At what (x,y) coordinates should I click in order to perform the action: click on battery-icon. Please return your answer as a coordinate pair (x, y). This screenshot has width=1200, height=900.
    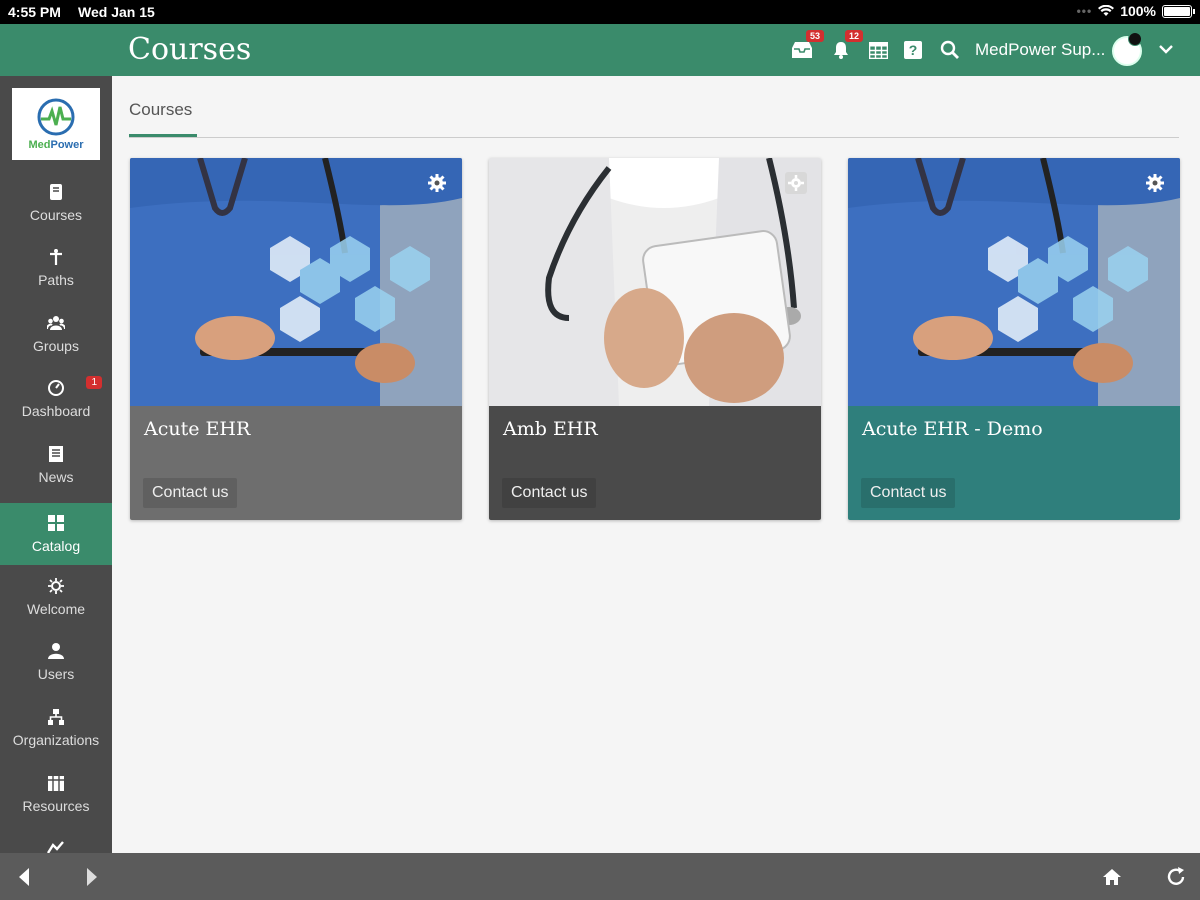
    Looking at the image, I should click on (1178, 11).